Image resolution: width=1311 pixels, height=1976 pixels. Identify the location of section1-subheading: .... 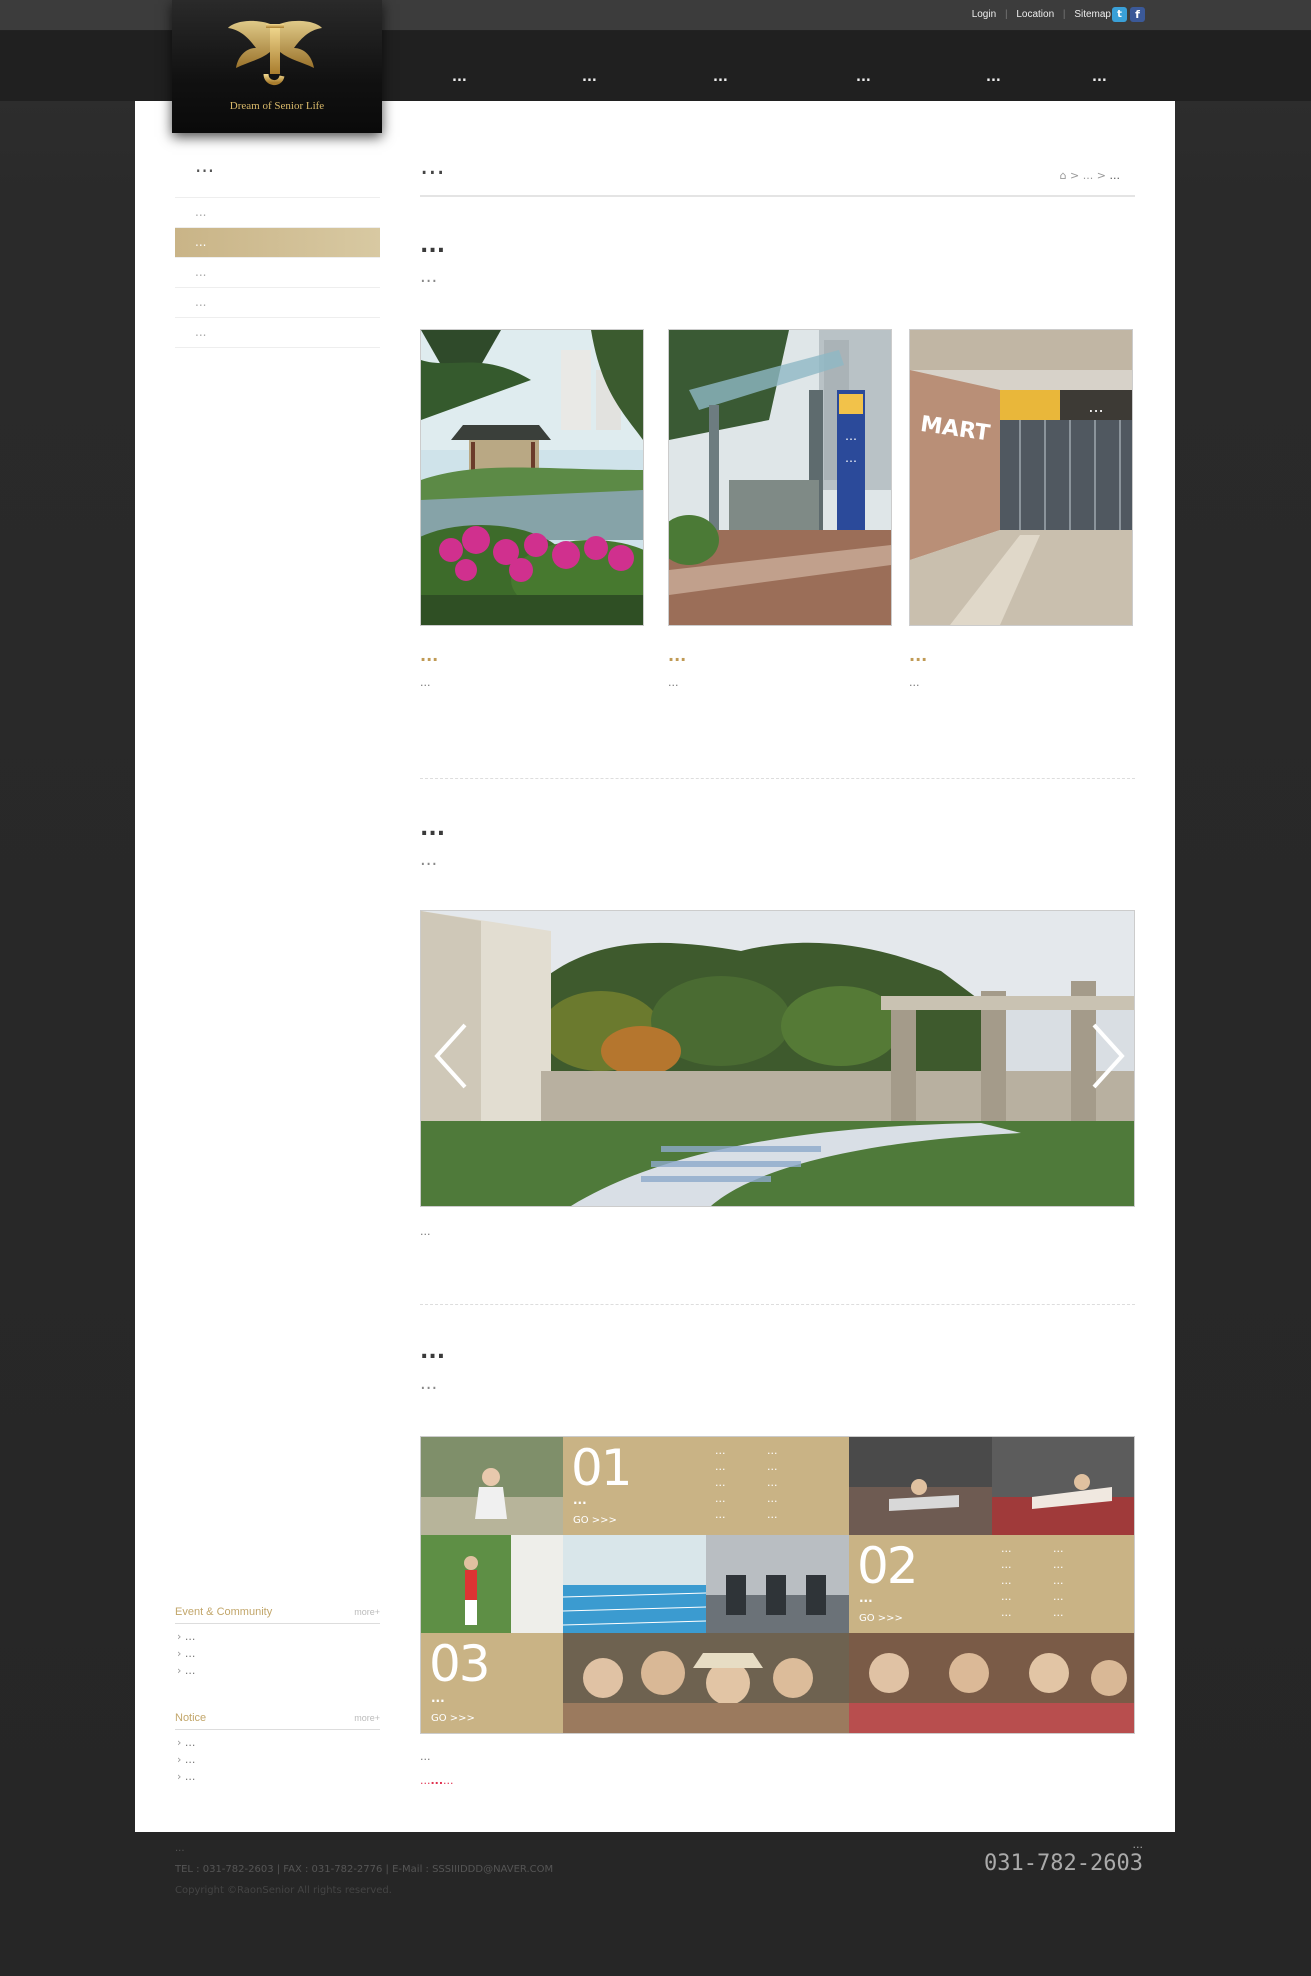
(429, 276).